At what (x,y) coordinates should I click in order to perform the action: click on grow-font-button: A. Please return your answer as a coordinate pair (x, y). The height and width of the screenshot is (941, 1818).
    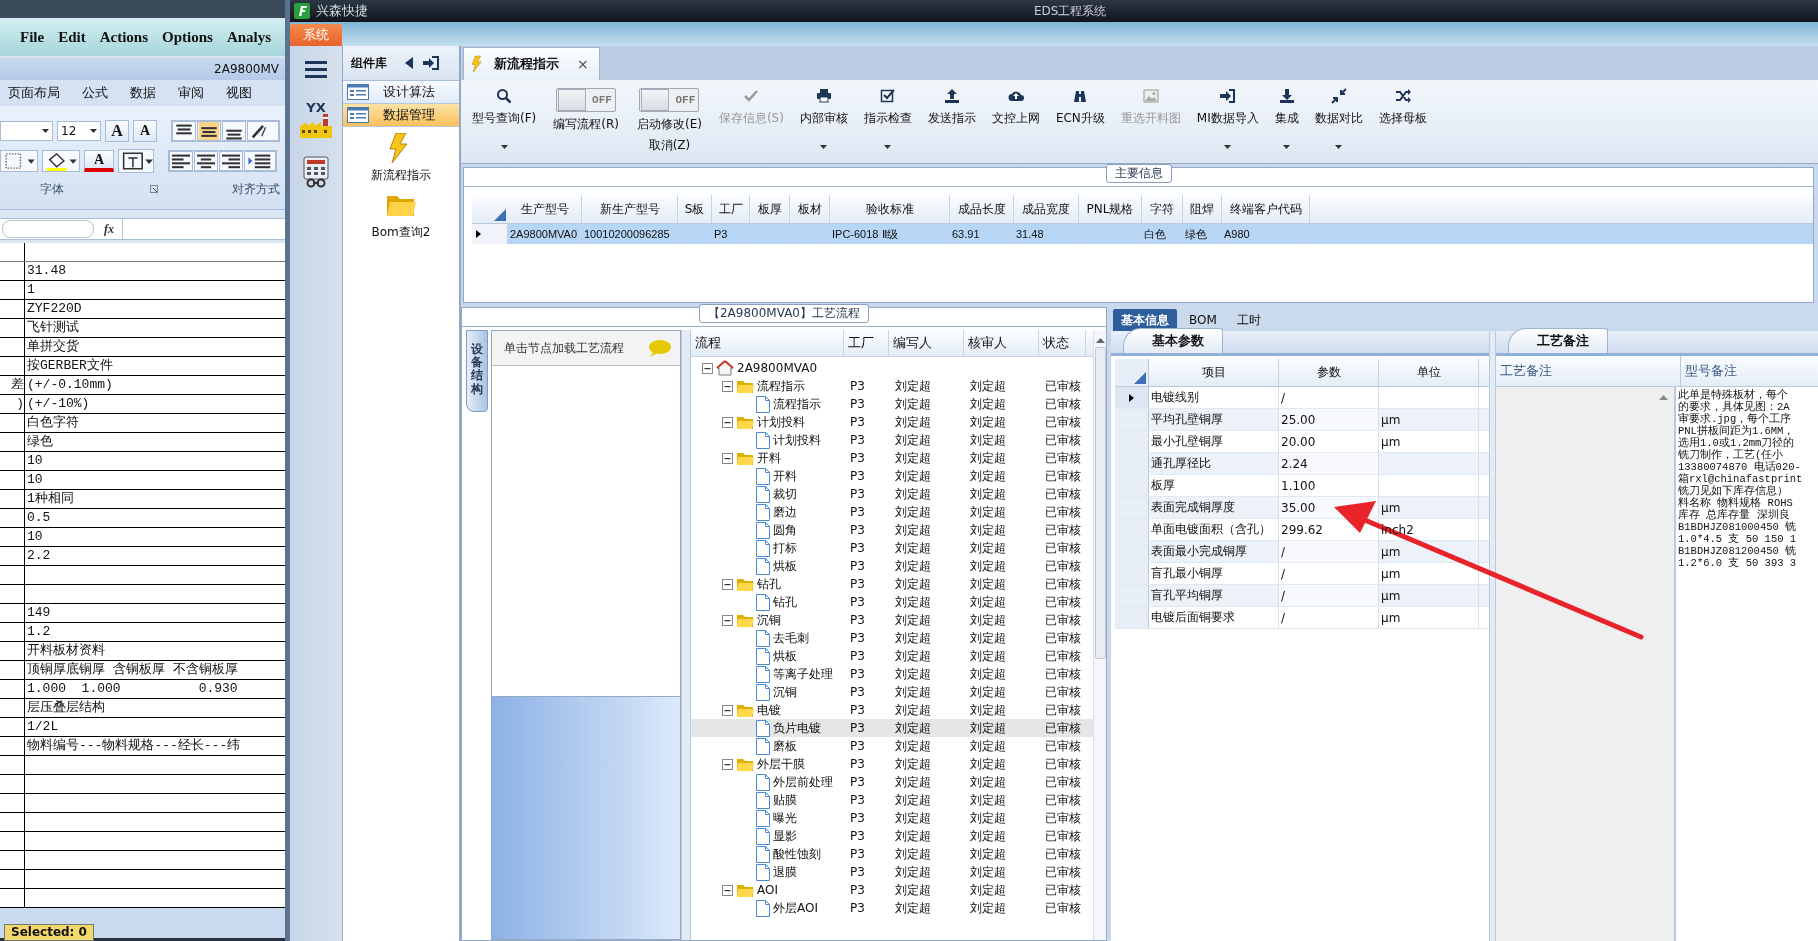
    Looking at the image, I should click on (117, 131).